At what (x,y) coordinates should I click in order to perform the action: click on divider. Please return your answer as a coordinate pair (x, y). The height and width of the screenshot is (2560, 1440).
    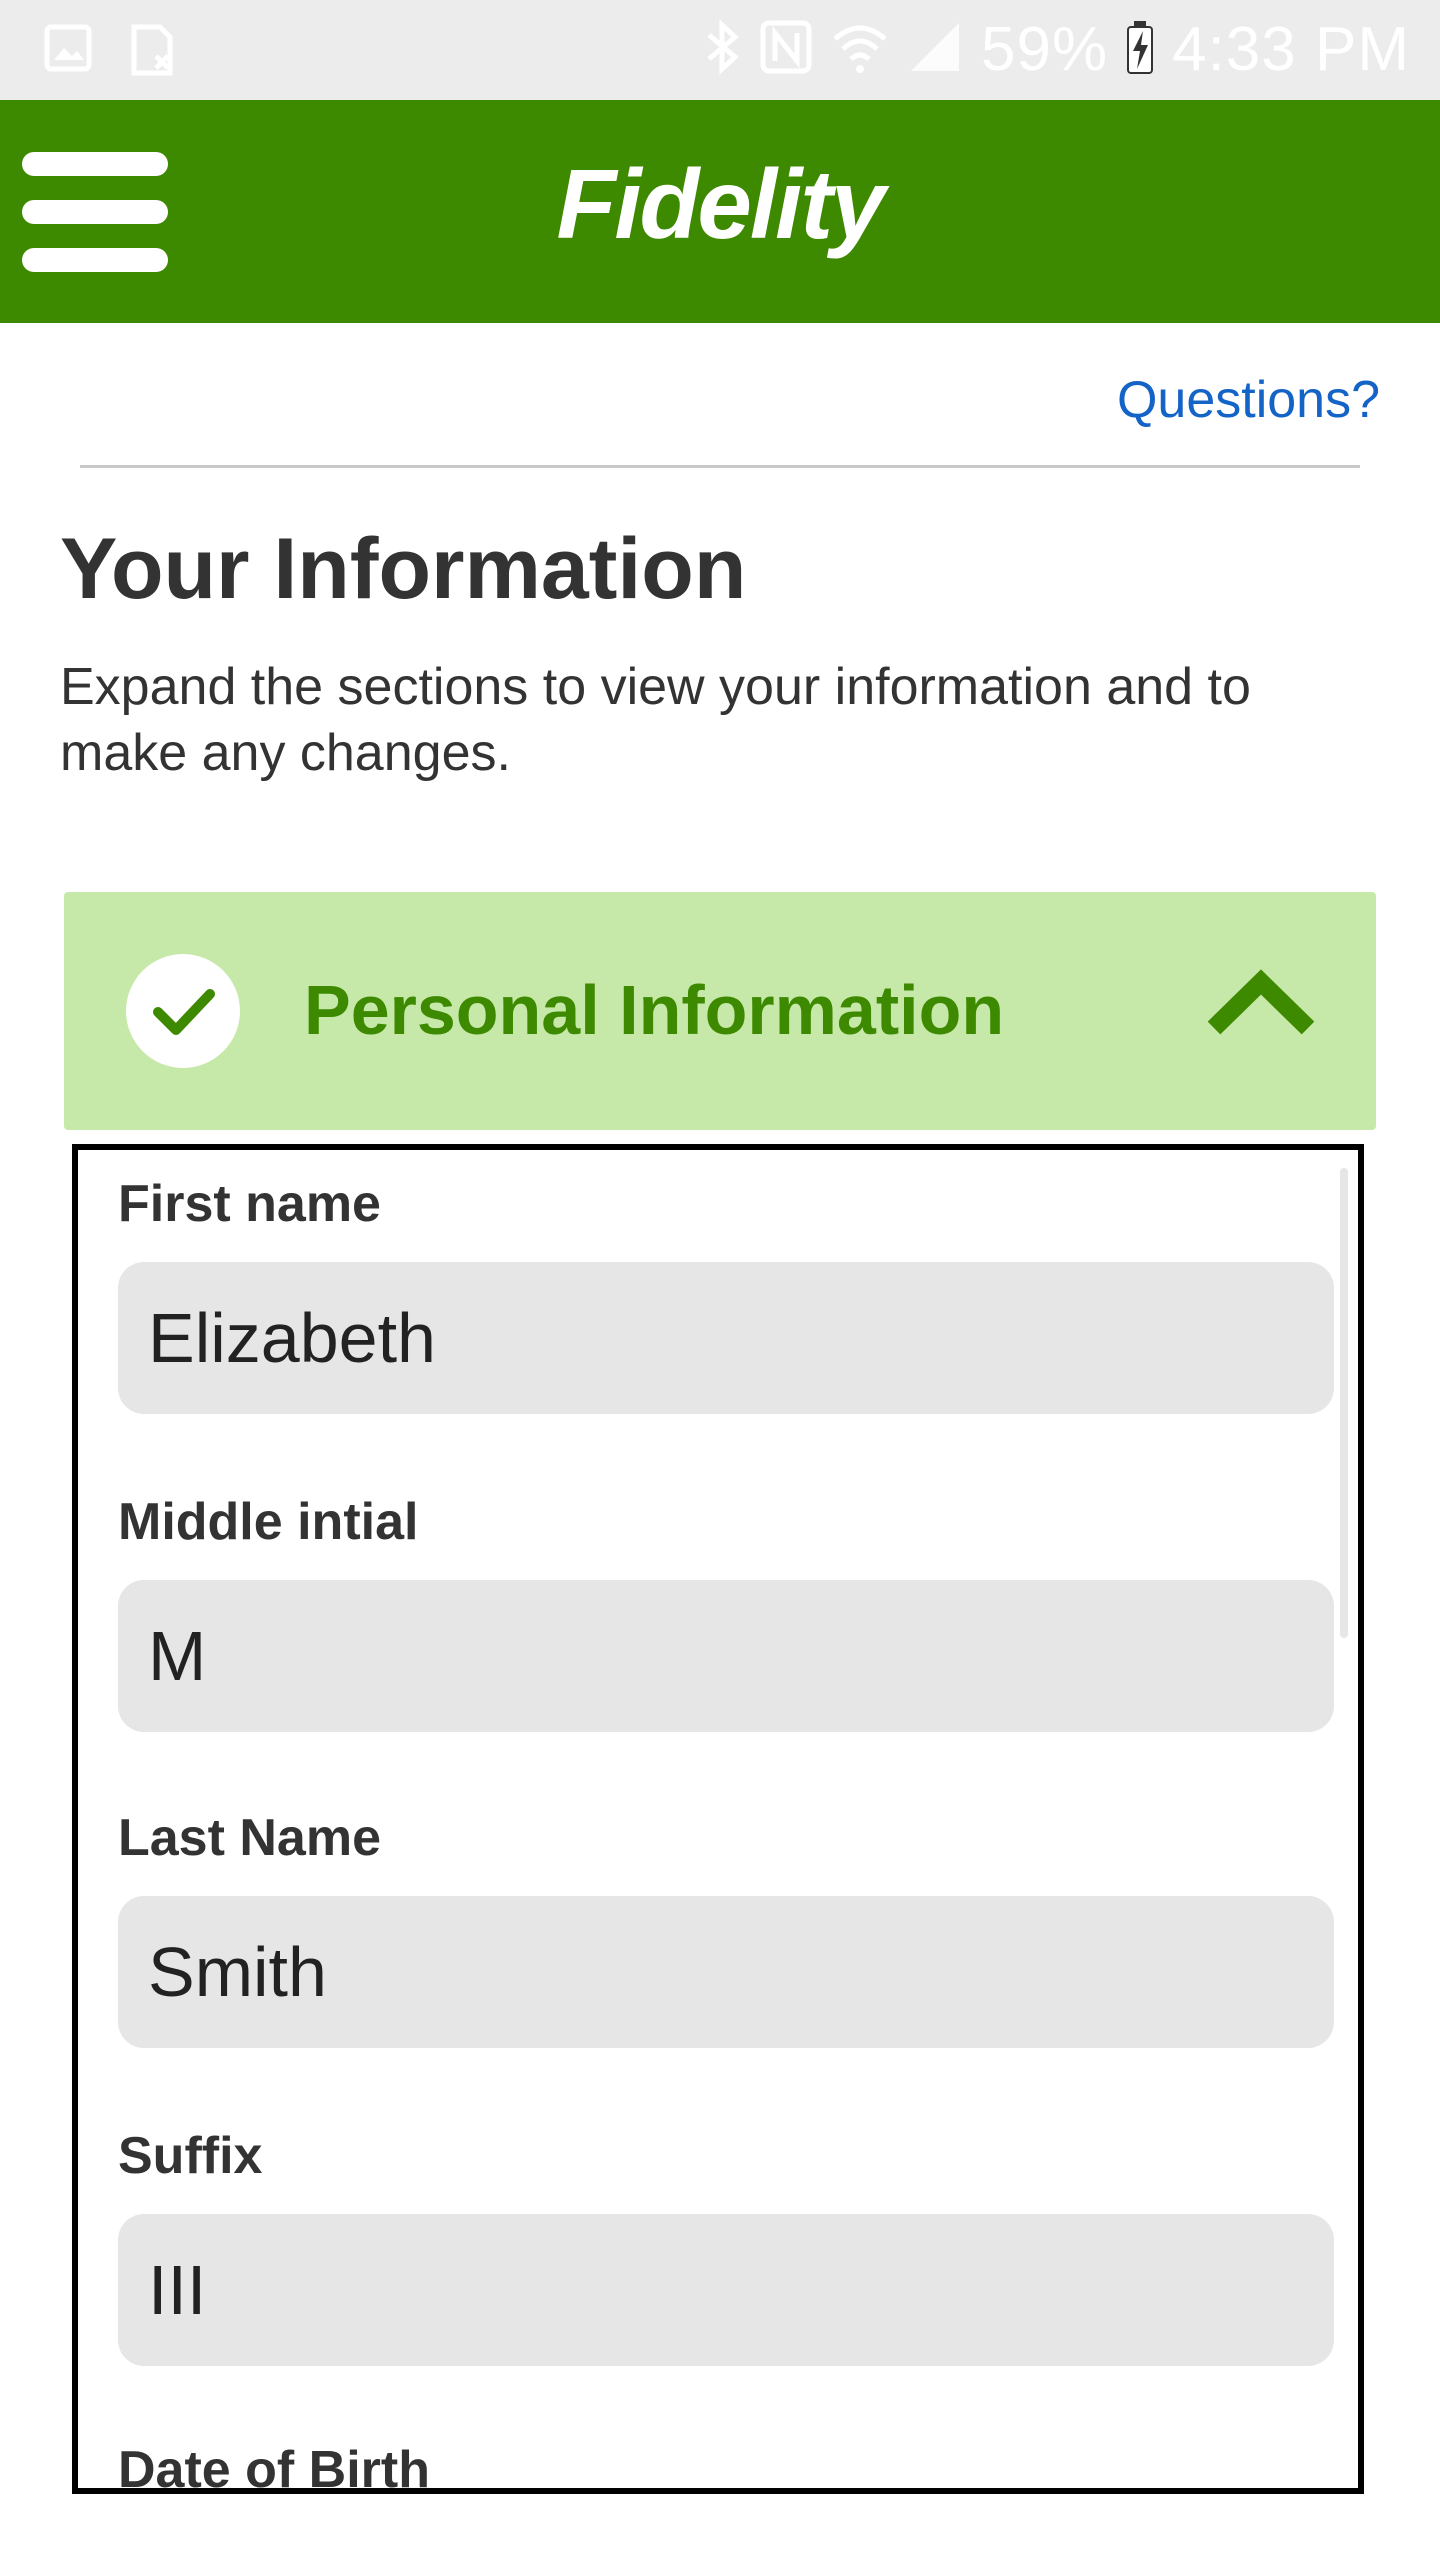
    Looking at the image, I should click on (720, 466).